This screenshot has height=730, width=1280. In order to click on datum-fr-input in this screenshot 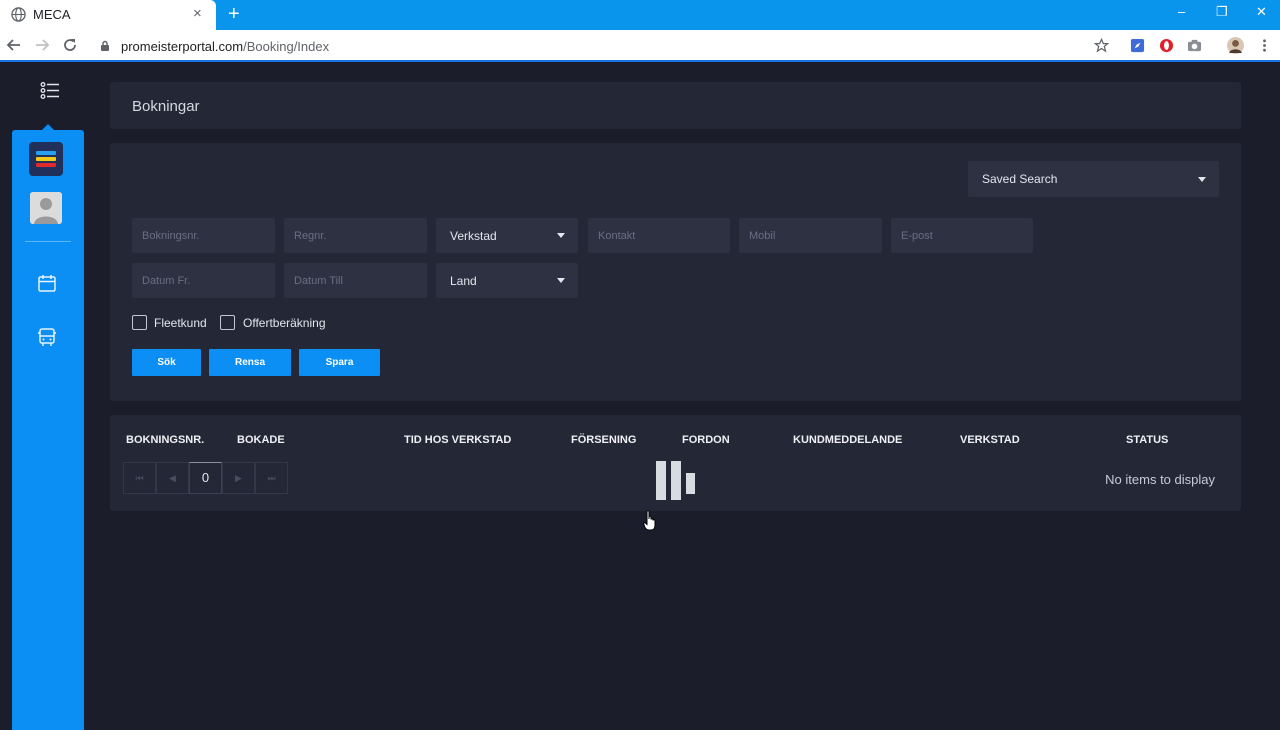, I will do `click(203, 280)`.